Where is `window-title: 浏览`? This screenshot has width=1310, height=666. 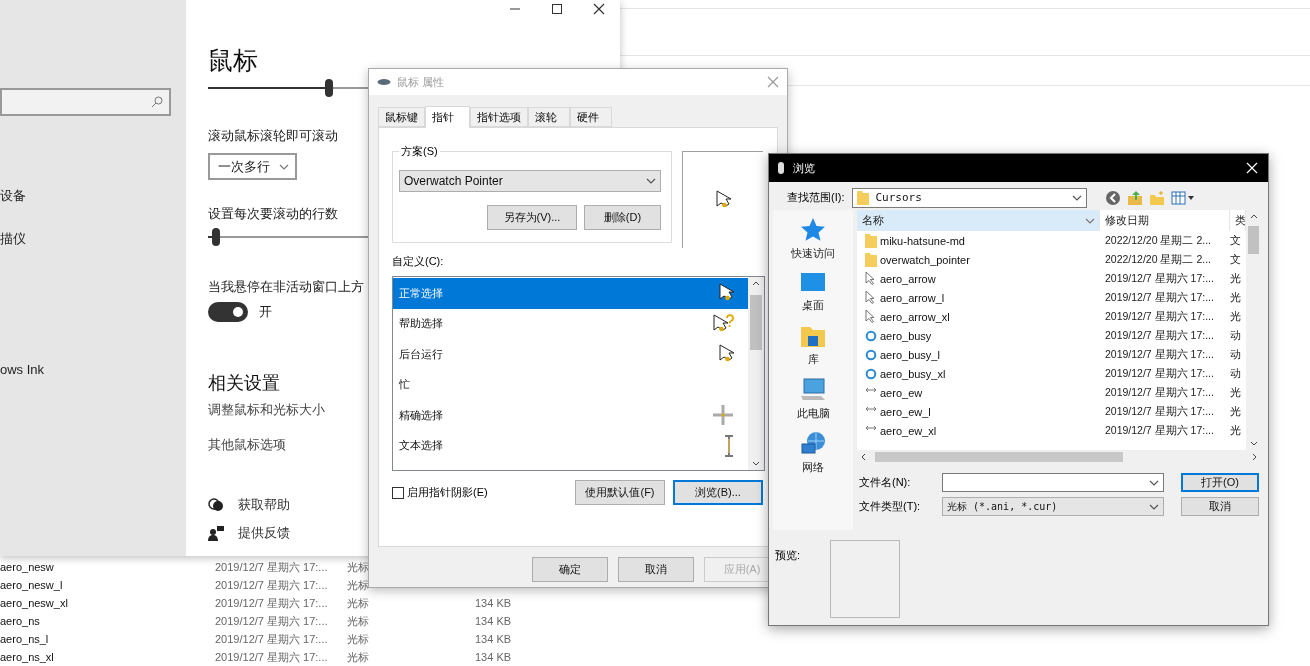 window-title: 浏览 is located at coordinates (804, 168).